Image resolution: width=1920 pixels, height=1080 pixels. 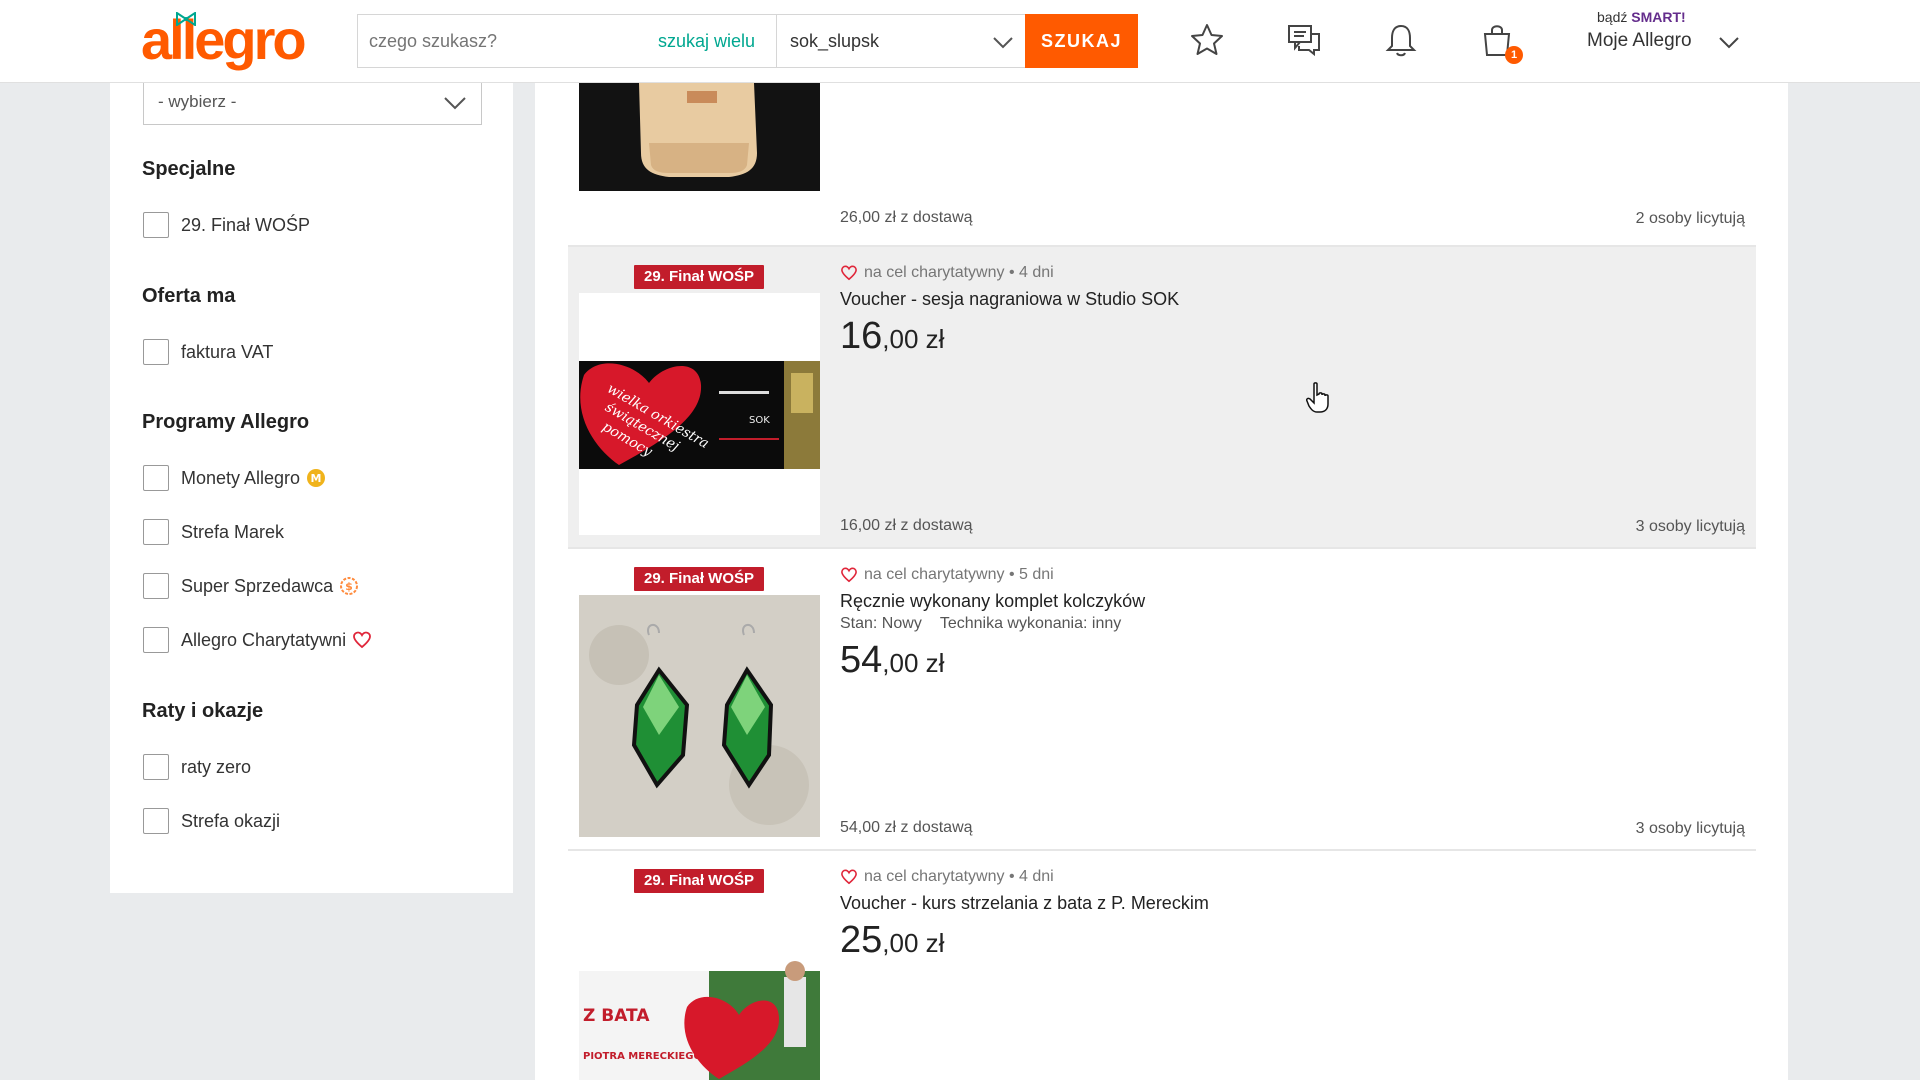 I want to click on filter-label: Strefa Marek, so click(x=233, y=531).